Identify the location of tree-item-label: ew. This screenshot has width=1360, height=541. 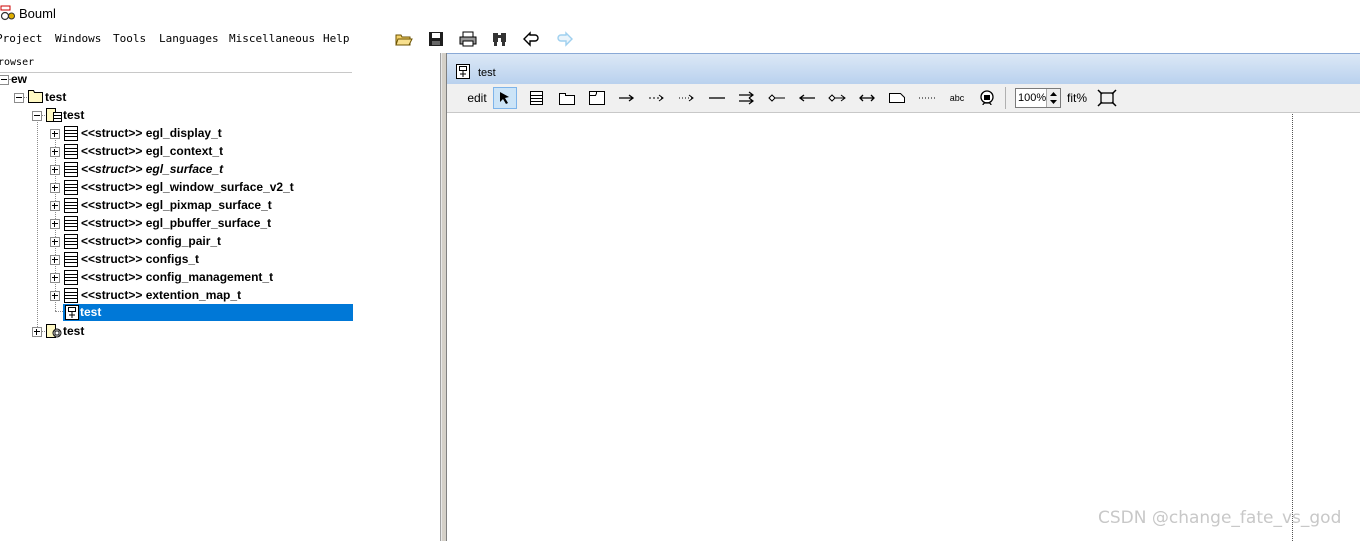
(19, 79).